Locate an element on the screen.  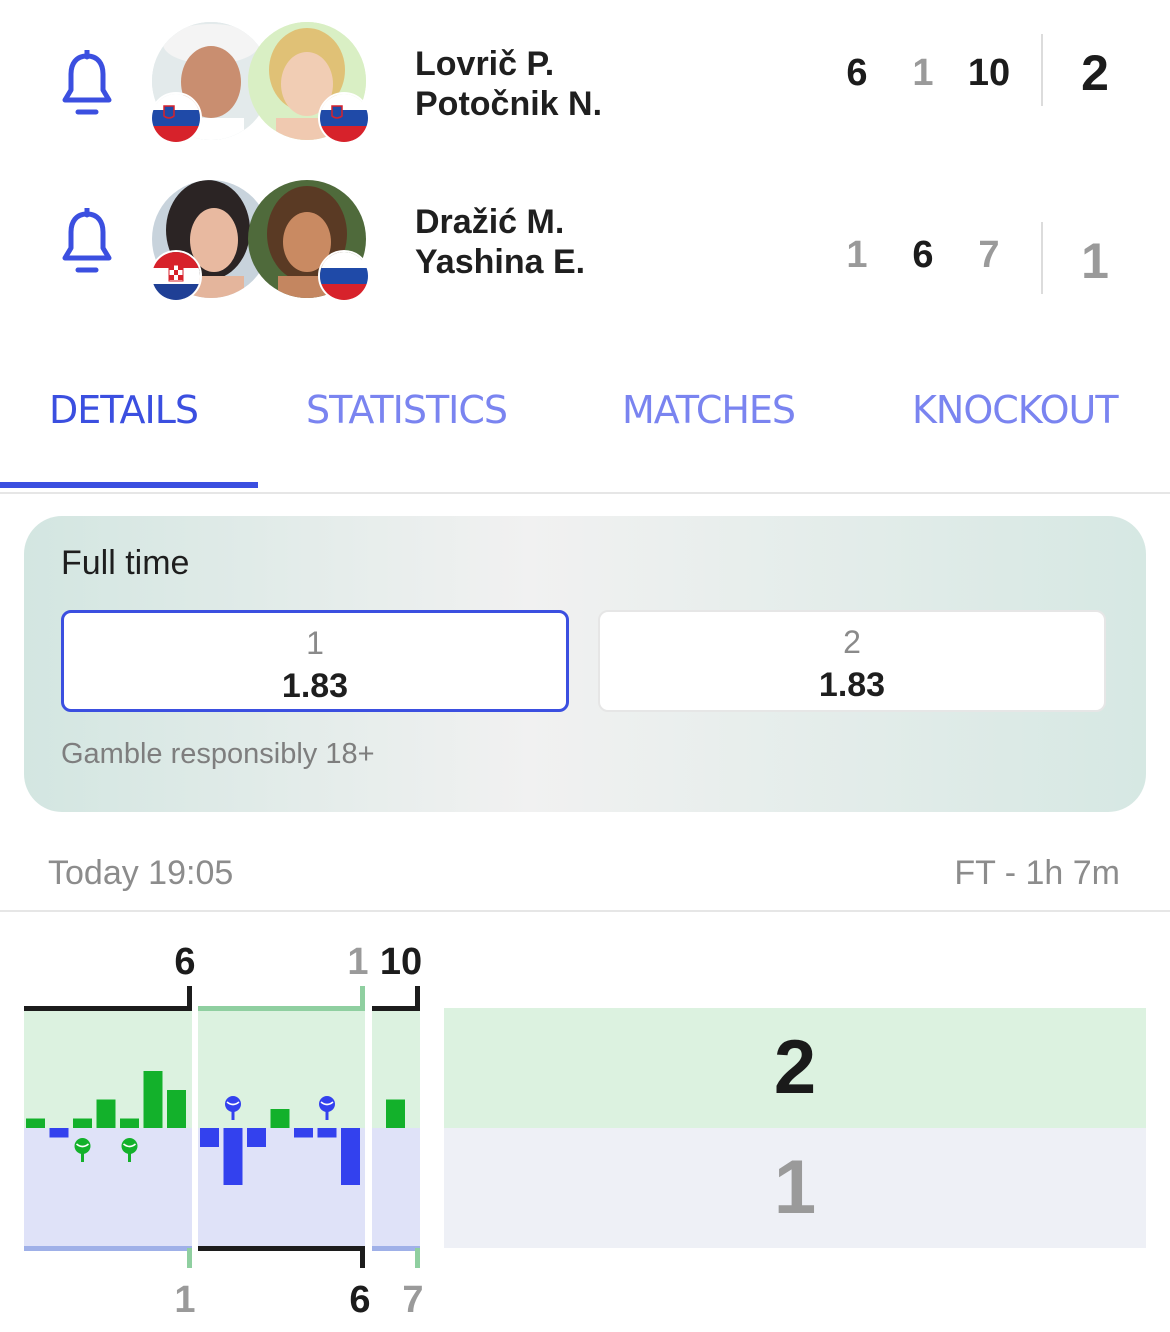
player-name: Dražić M. is located at coordinates (500, 222).